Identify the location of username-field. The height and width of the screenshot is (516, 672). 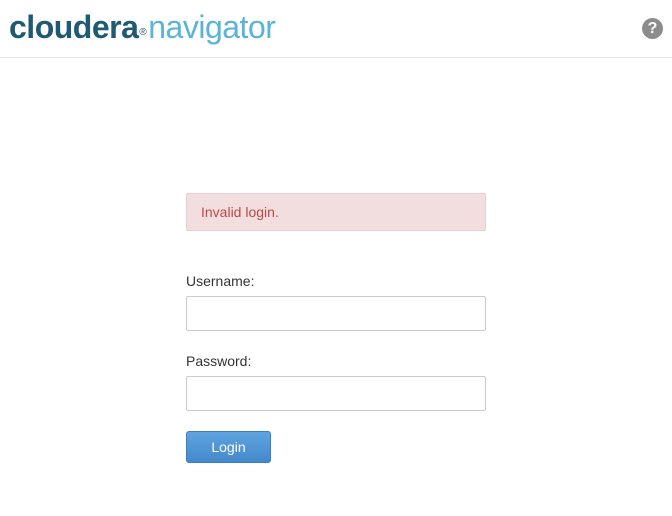
(336, 313).